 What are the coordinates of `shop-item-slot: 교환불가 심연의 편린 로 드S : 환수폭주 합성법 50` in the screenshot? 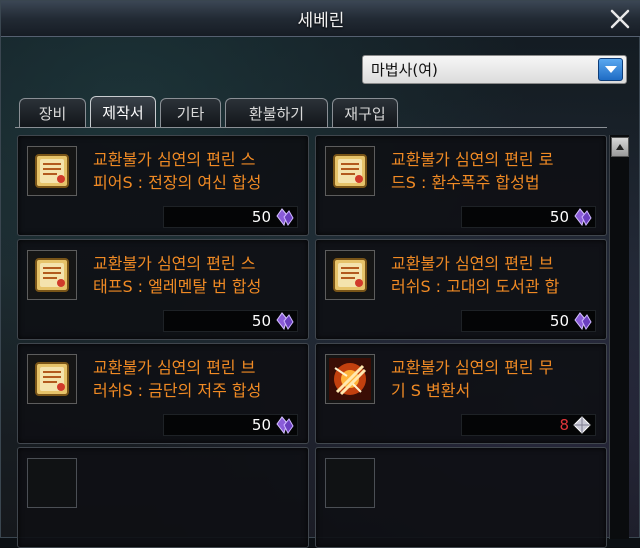 It's located at (461, 185).